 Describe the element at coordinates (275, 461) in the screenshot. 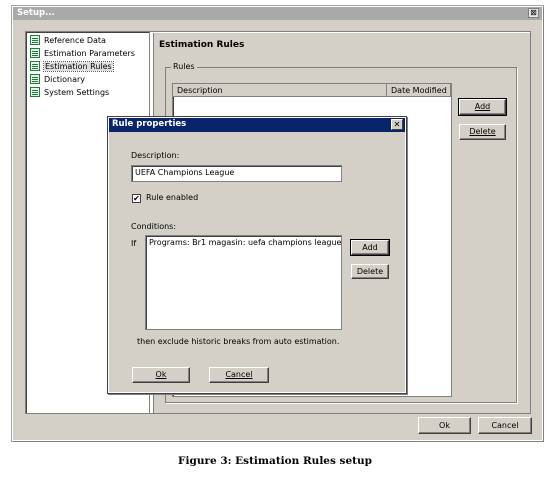

I see `figure-caption: Figure 3: Estimation Rules setup` at that location.